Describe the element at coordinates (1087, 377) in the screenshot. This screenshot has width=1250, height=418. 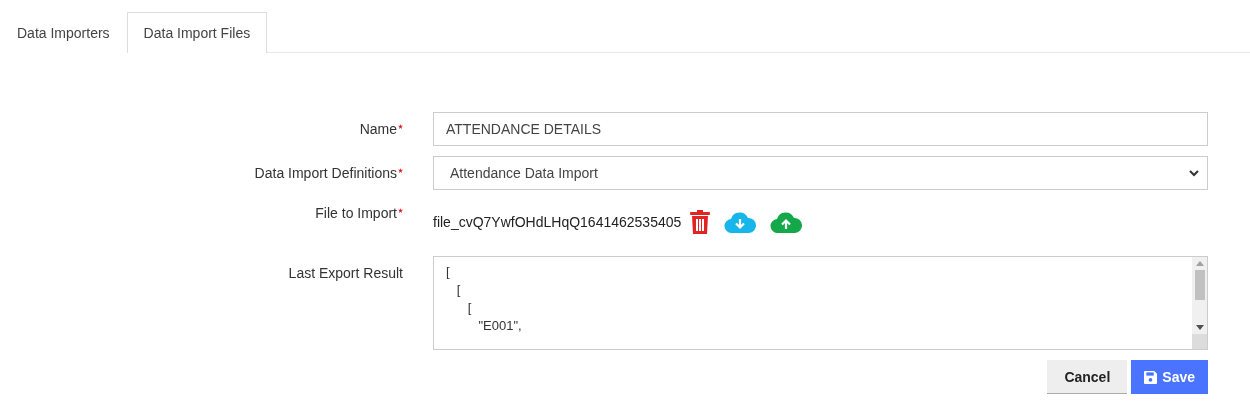
I see `cancel-button: Cancel` at that location.